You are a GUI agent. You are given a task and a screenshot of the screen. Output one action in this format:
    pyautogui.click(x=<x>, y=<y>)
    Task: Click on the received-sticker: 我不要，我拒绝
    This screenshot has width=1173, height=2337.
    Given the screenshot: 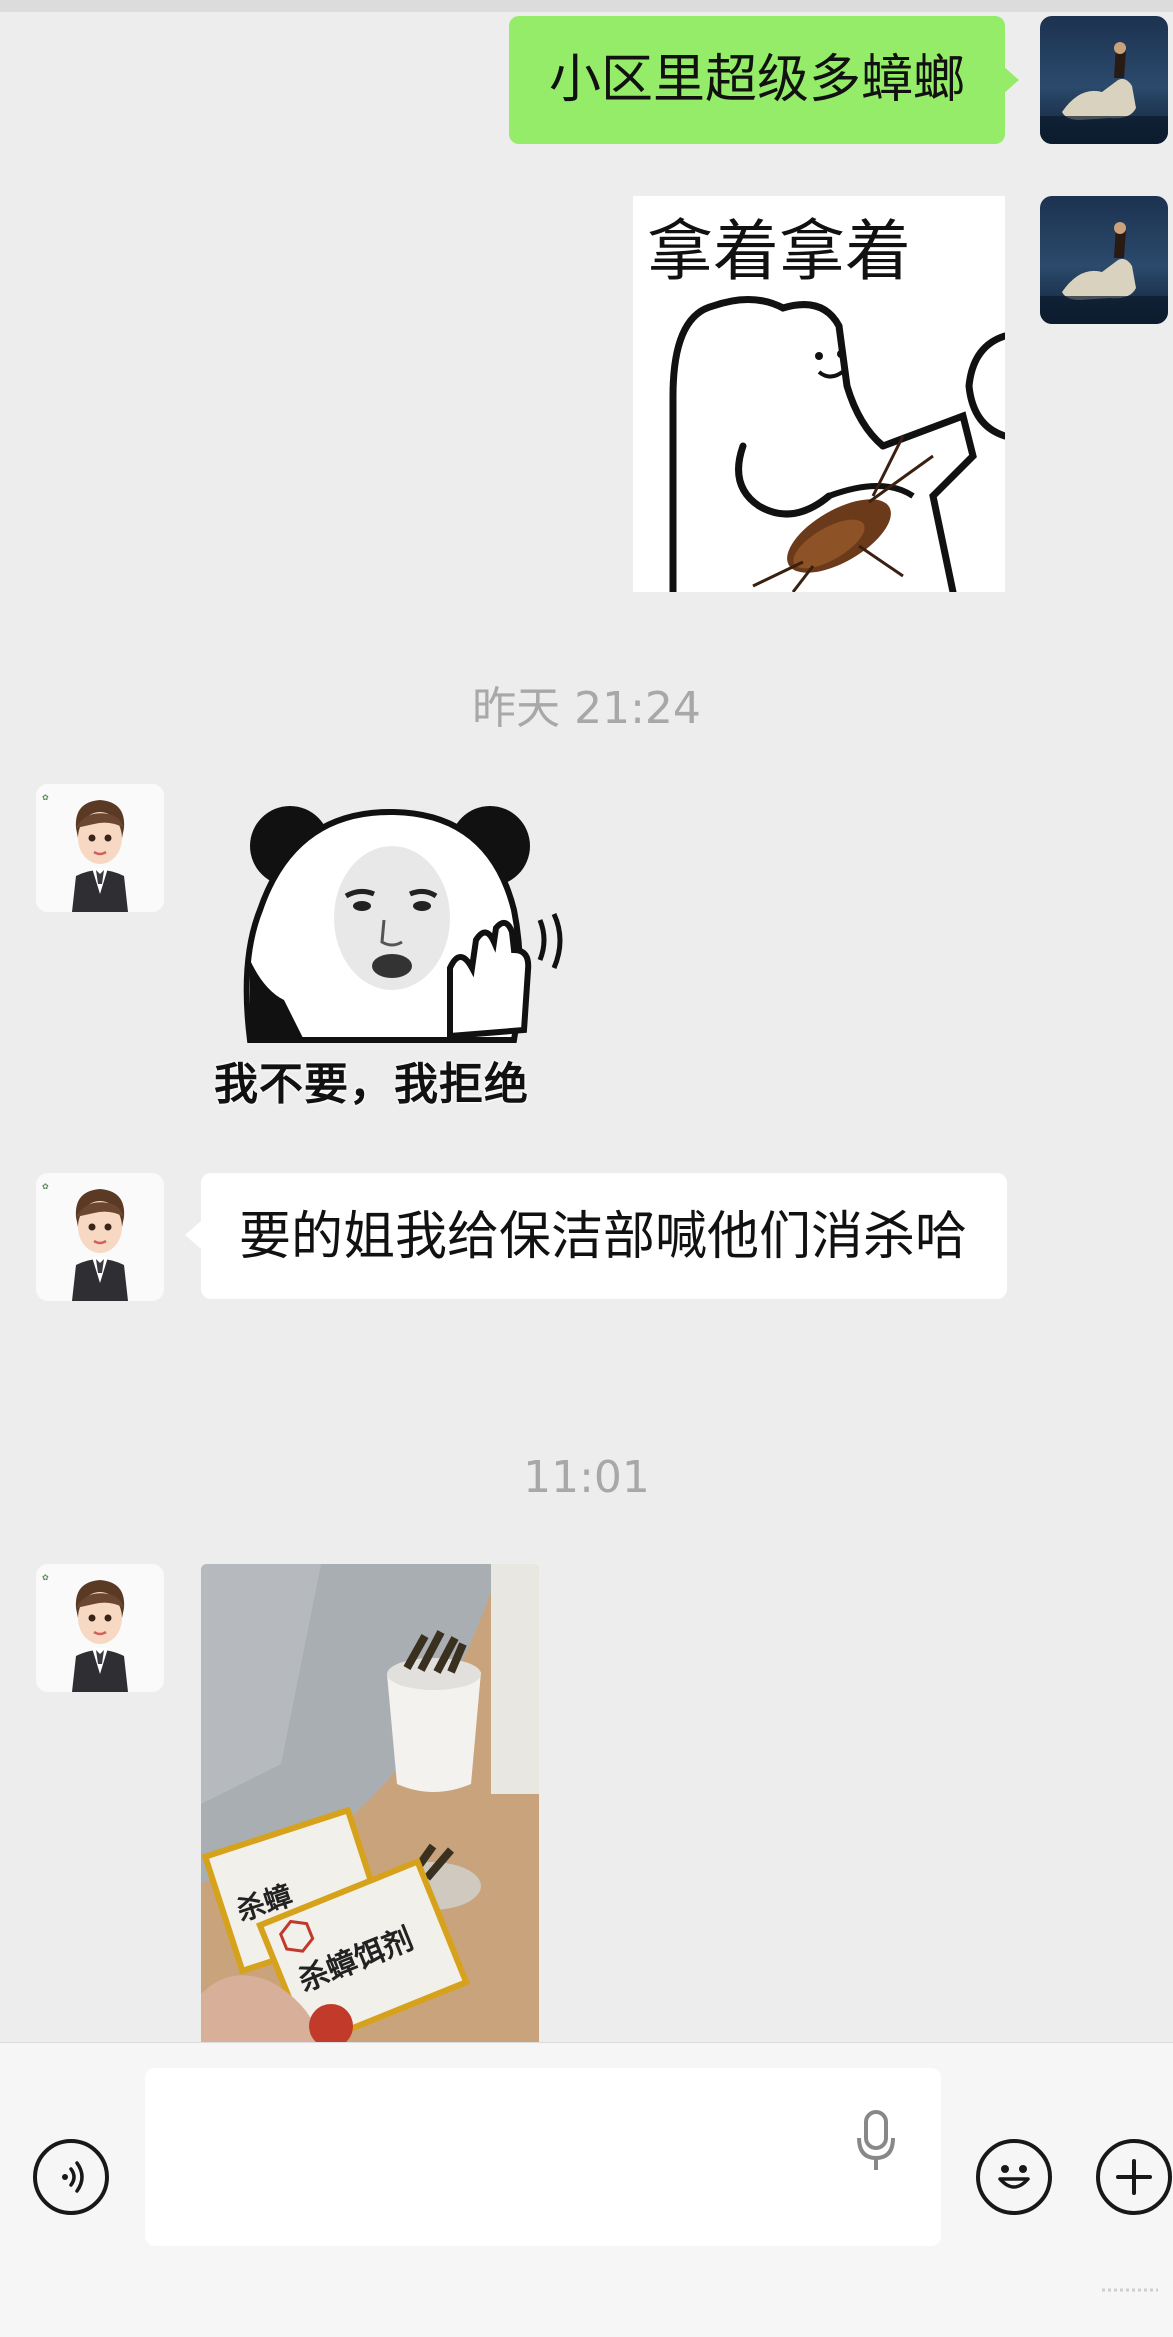 What is the action you would take?
    pyautogui.click(x=391, y=960)
    